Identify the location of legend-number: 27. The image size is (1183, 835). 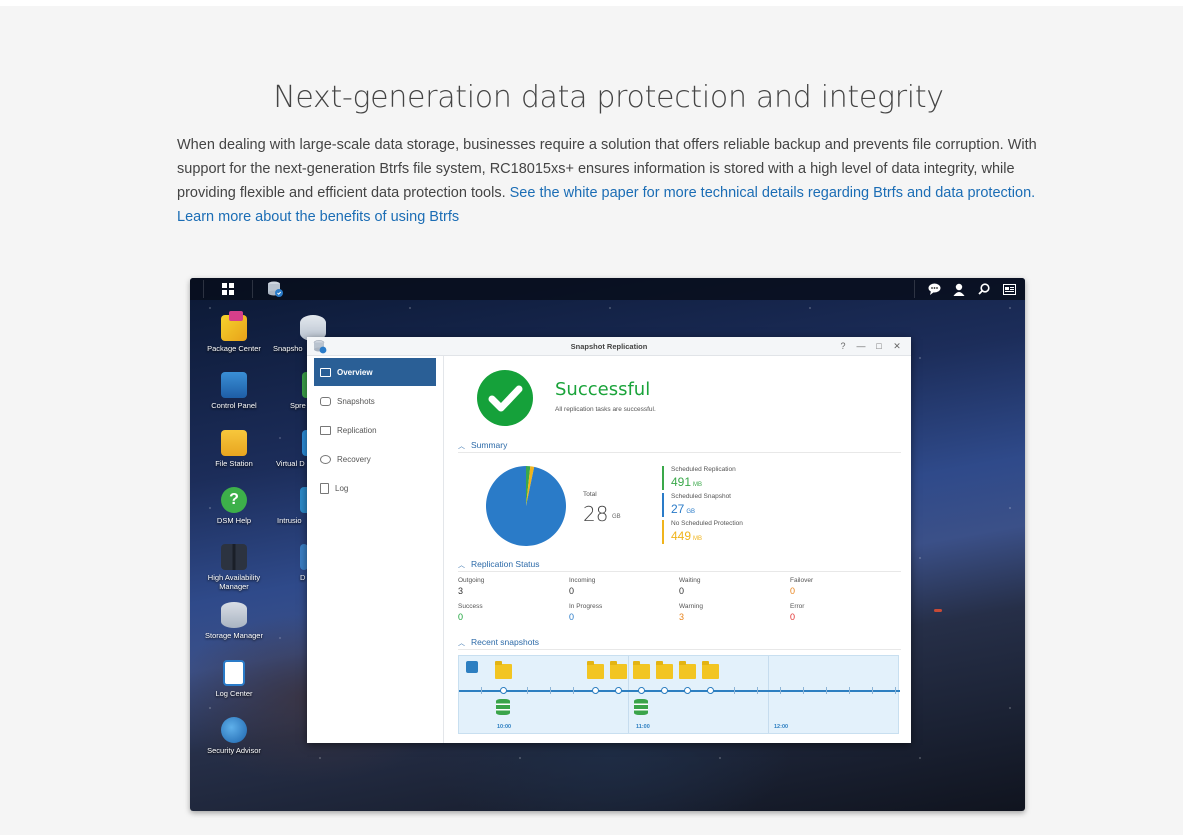
(678, 509).